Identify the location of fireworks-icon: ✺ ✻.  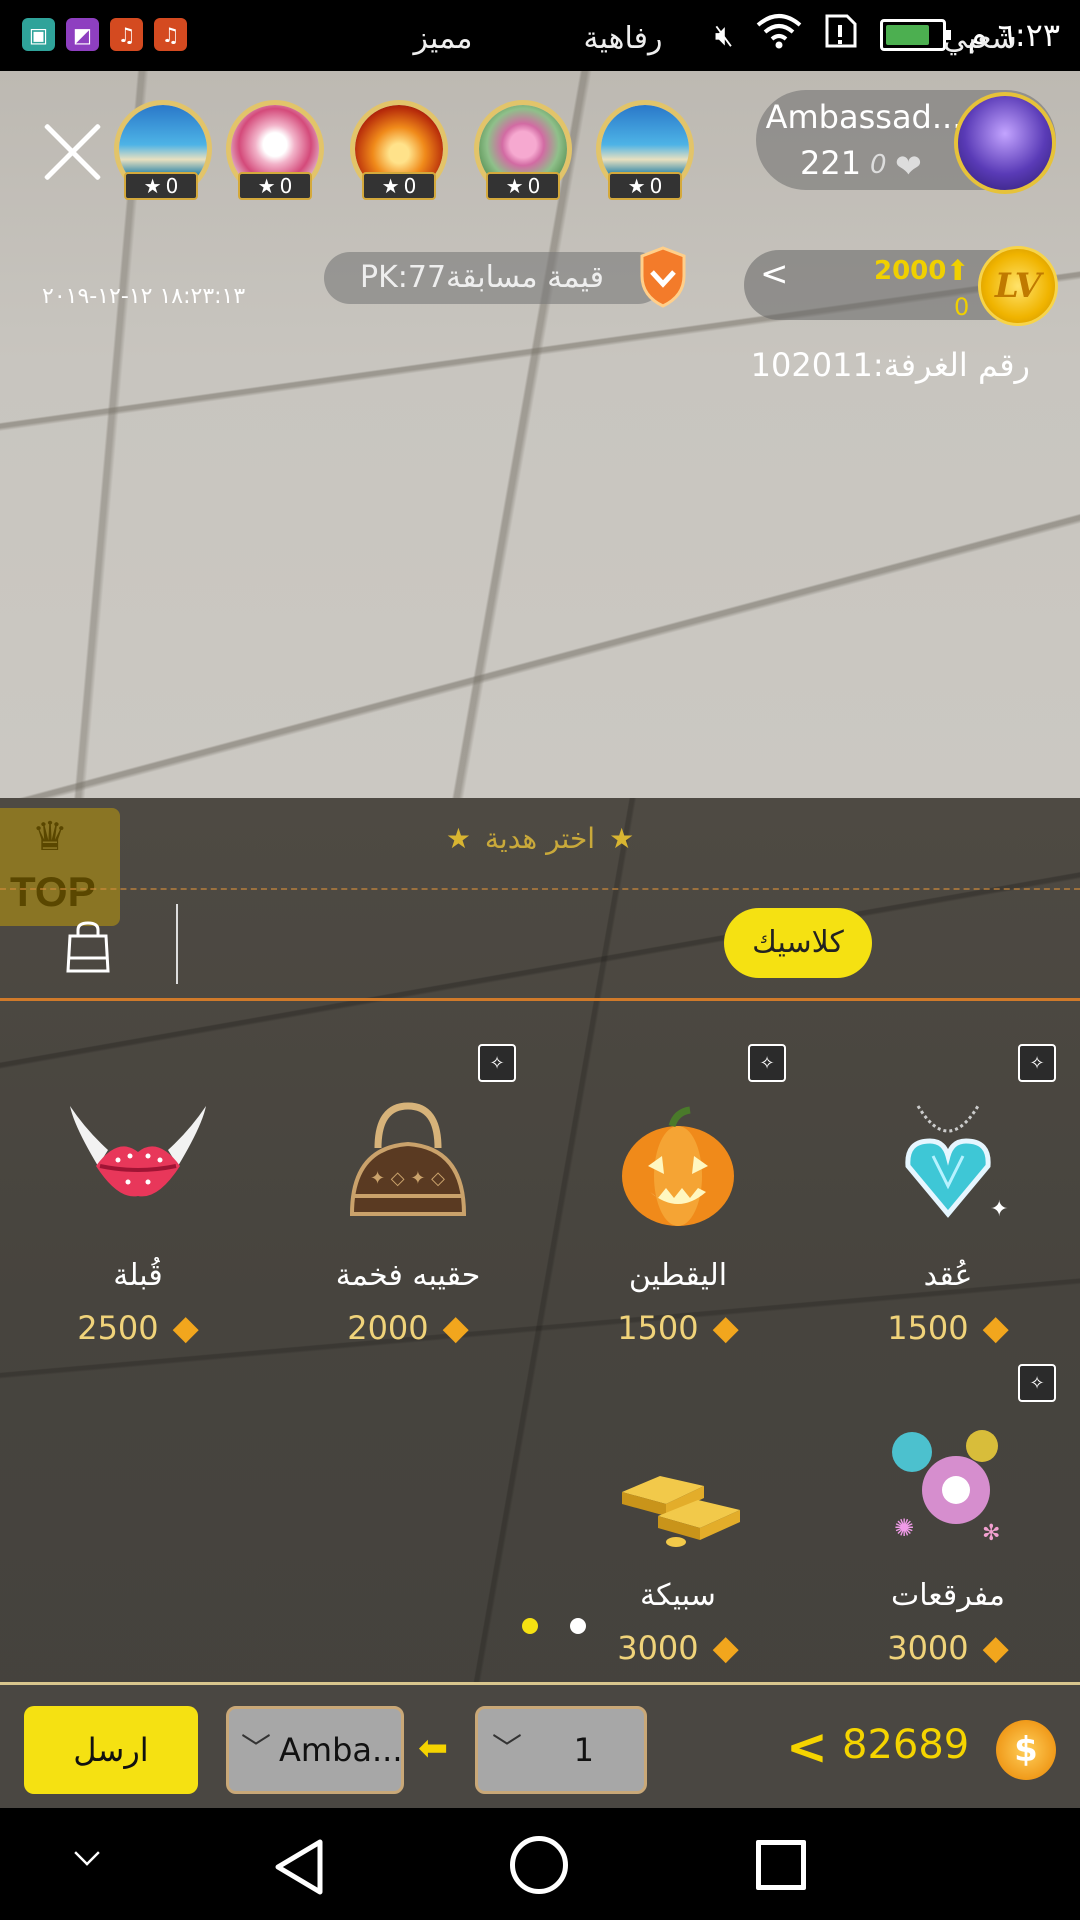
(946, 1488).